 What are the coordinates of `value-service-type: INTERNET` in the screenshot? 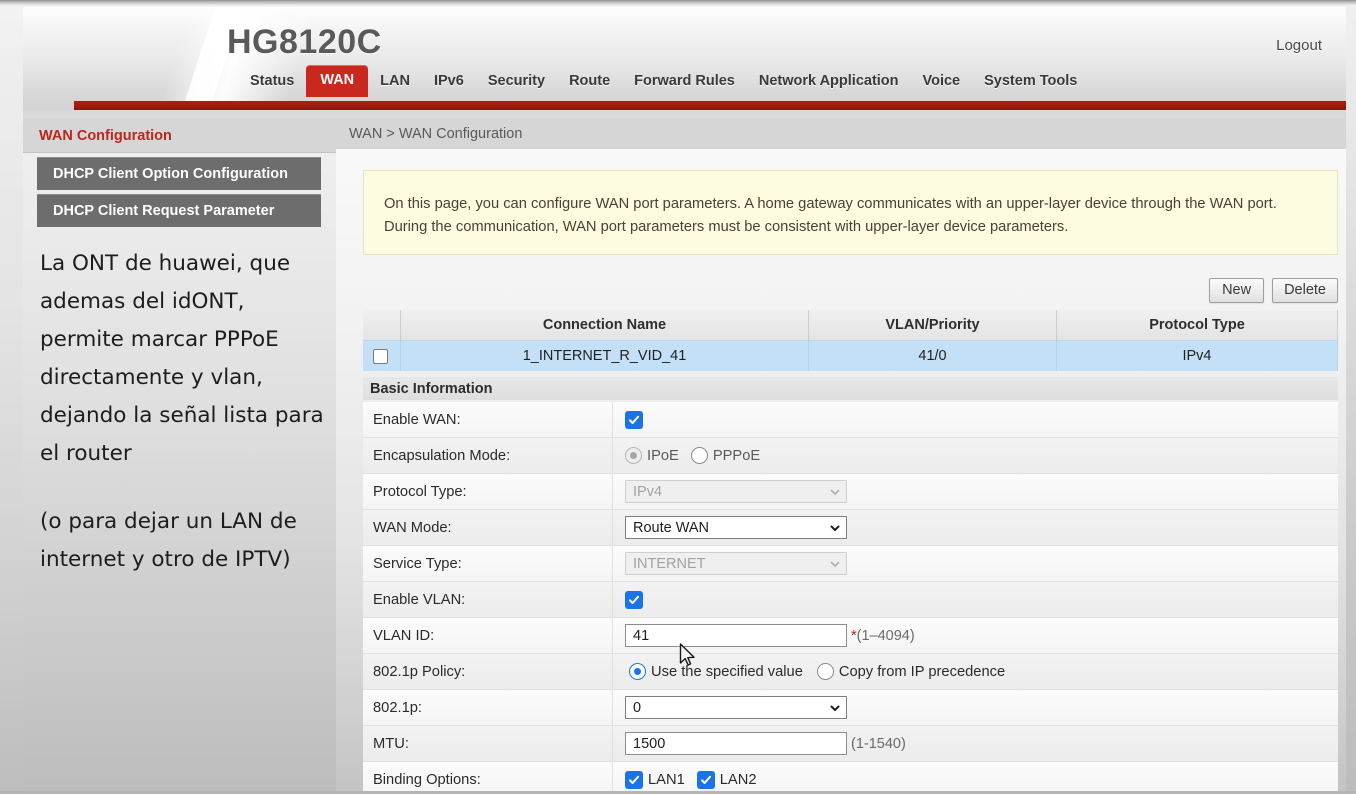 It's located at (975, 563).